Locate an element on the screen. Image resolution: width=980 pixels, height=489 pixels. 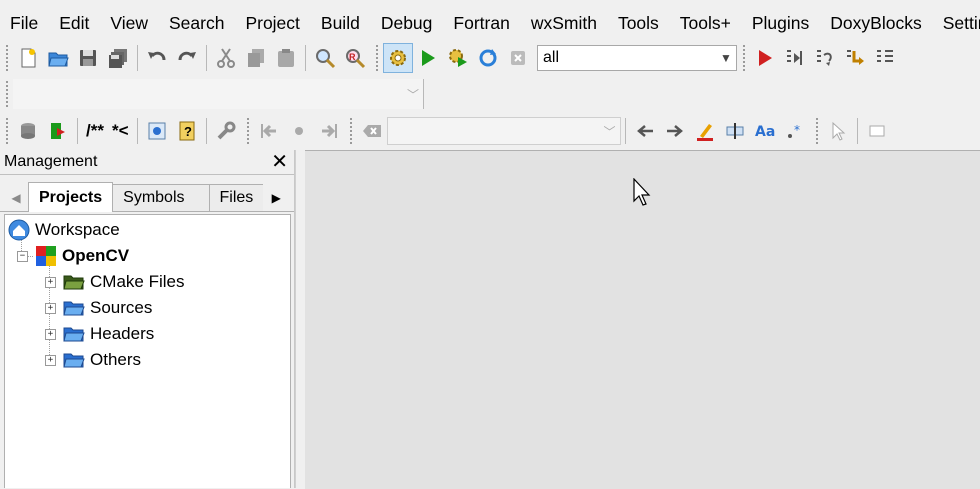
menu-file: File is located at coordinates (24, 23).